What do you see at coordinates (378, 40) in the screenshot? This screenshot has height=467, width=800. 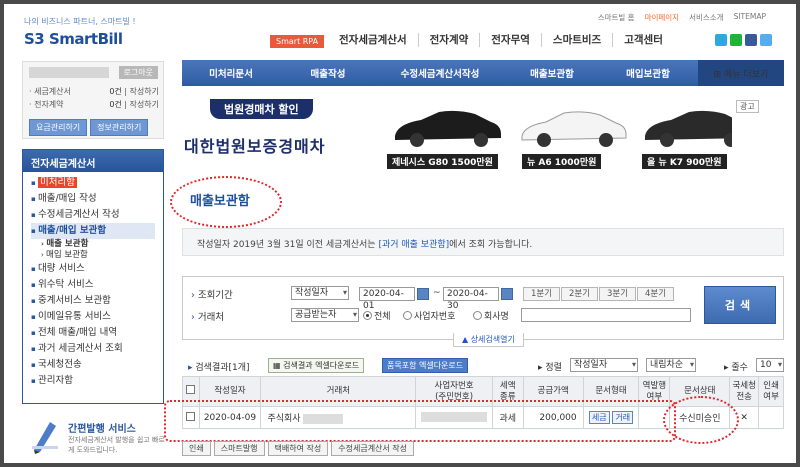 I see `gnb-tax-invoice: 전자세금계산서` at bounding box center [378, 40].